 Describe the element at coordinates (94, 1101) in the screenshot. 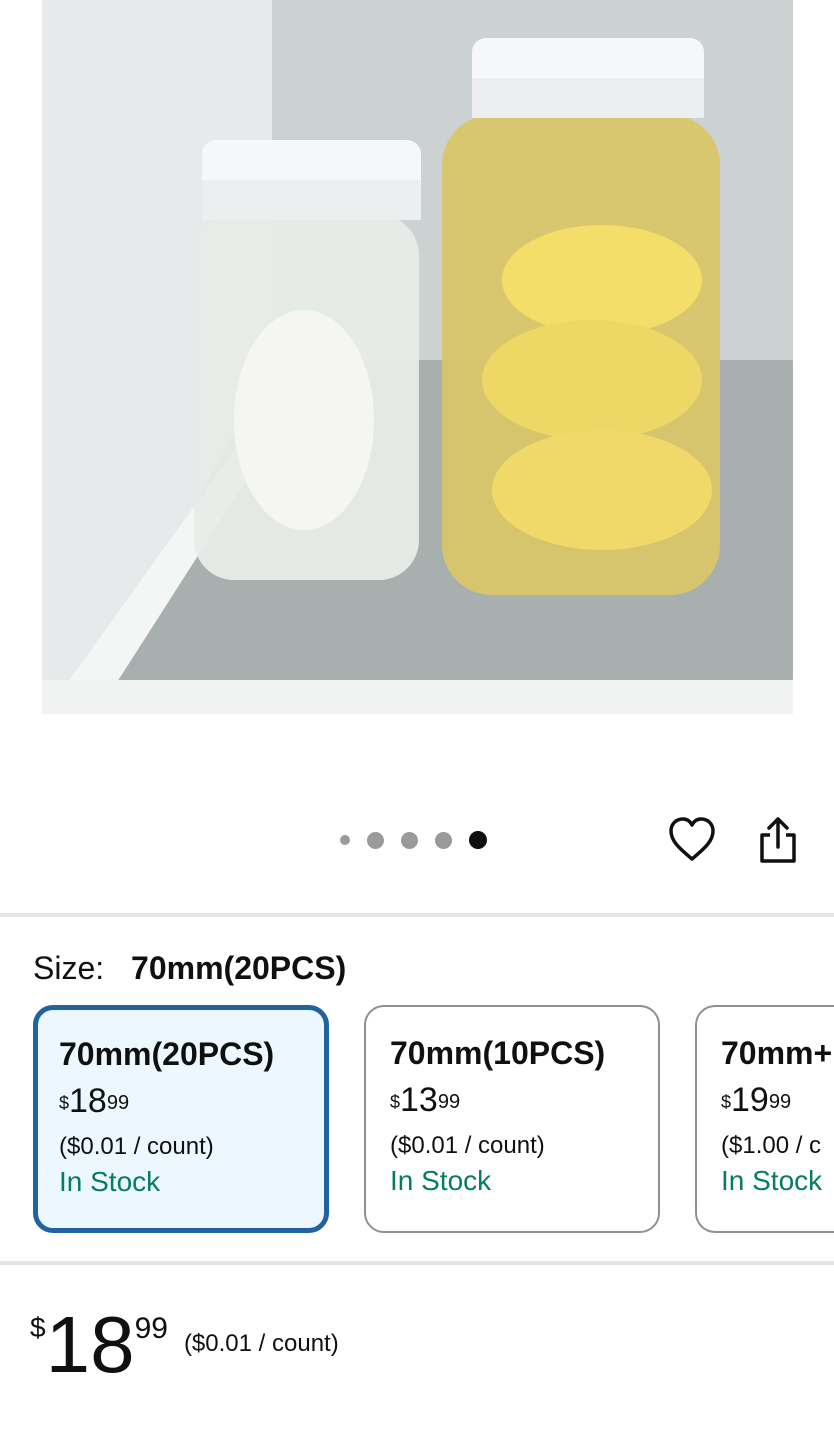

I see `option-price: $1899` at that location.